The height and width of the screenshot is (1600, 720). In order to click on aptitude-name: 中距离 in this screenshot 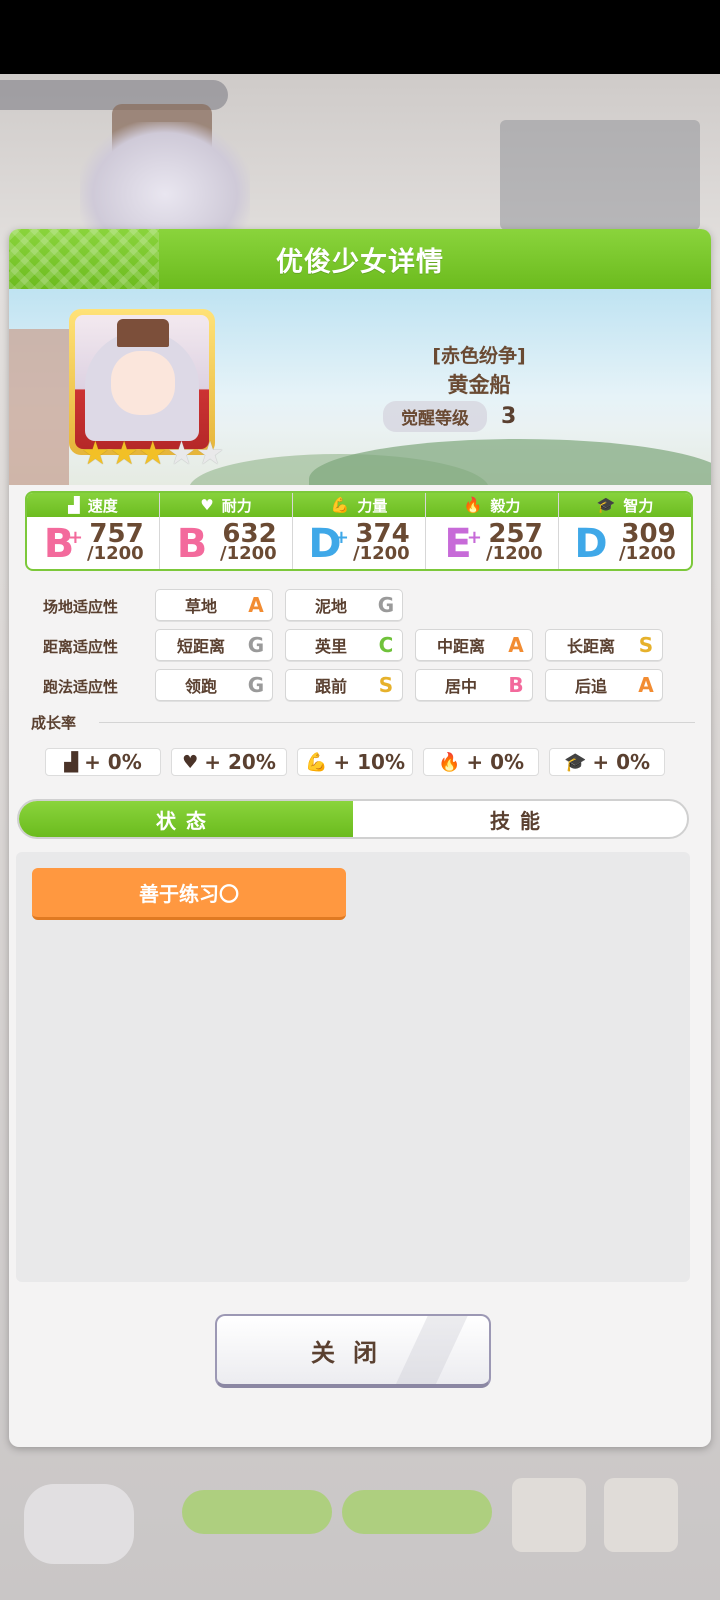, I will do `click(460, 646)`.